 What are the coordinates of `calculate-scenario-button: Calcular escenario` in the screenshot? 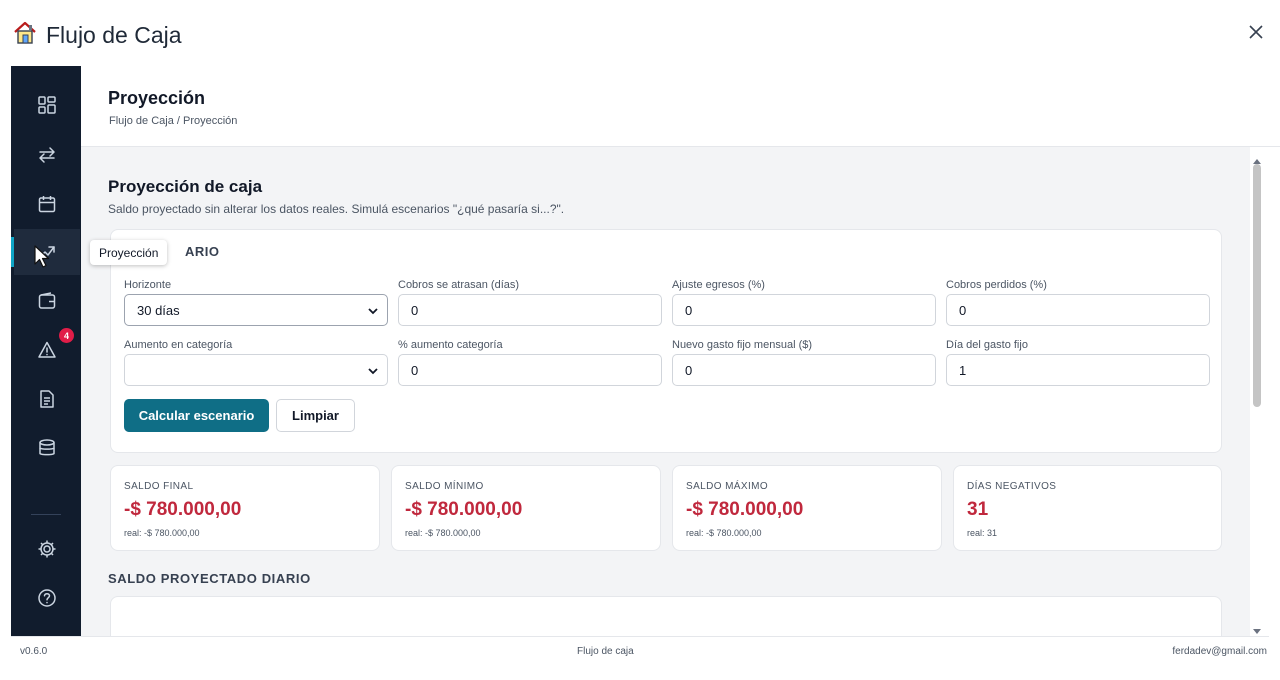 It's located at (196, 415).